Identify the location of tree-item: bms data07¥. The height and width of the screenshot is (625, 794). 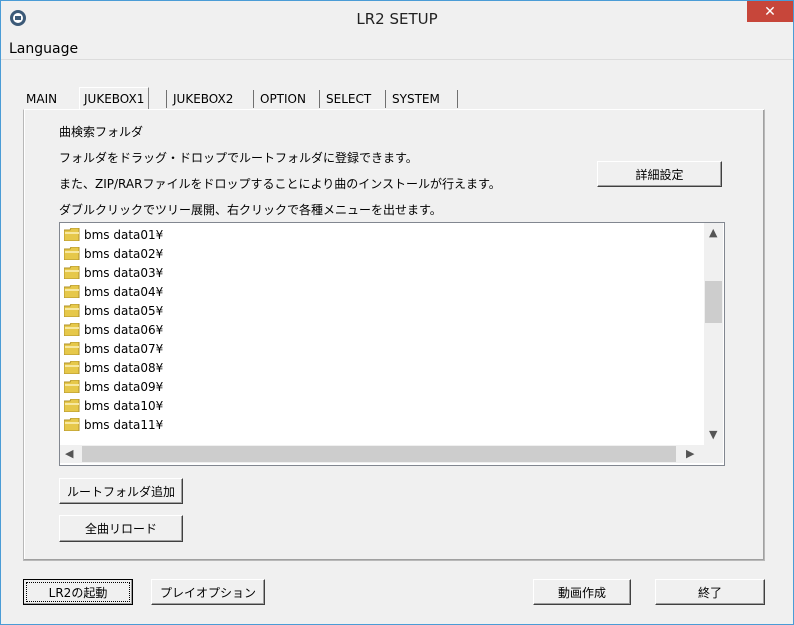
(113, 348).